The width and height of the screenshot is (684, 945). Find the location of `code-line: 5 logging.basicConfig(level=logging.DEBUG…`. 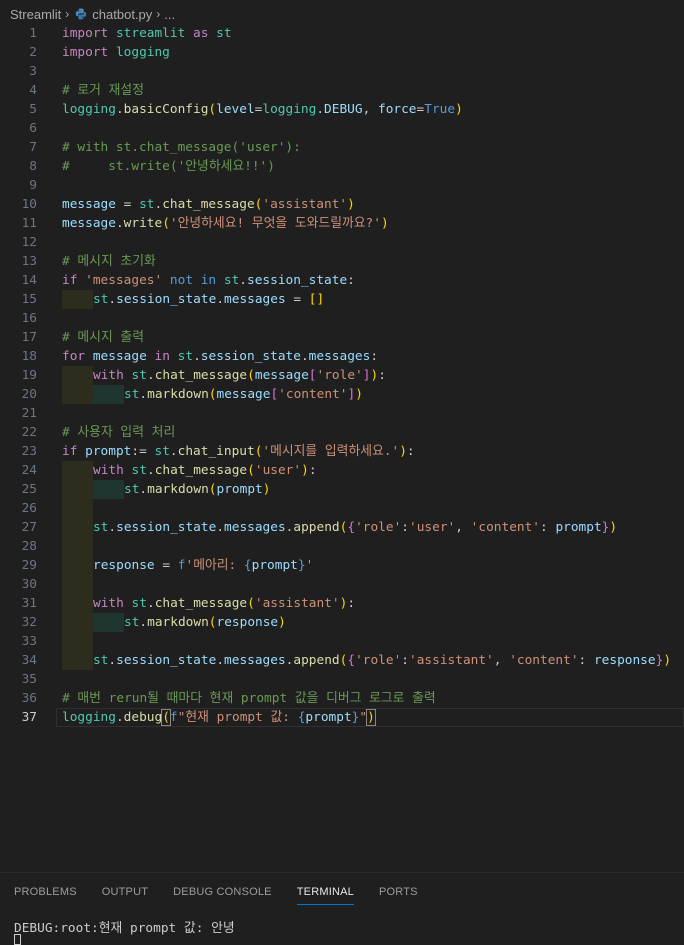

code-line: 5 logging.basicConfig(level=logging.DEBUG… is located at coordinates (342, 109).